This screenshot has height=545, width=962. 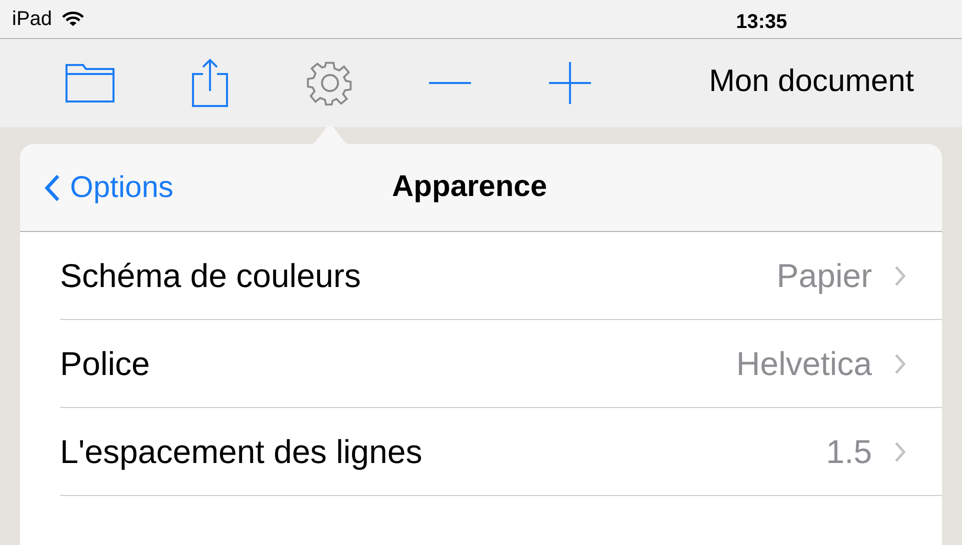 I want to click on settings-row: Schéma de couleurs Papier, so click(x=501, y=276).